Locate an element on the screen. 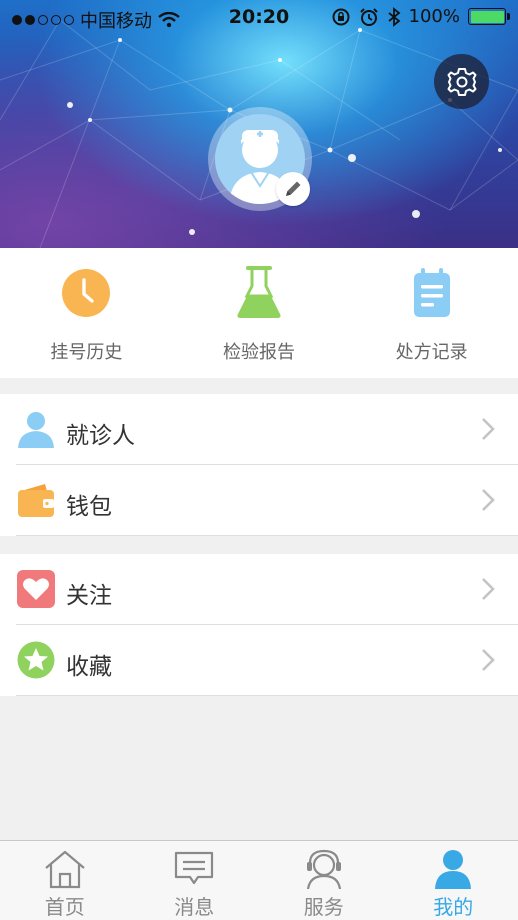 The height and width of the screenshot is (920, 518). quick-action-prescription-records: 处方记录 is located at coordinates (431, 313).